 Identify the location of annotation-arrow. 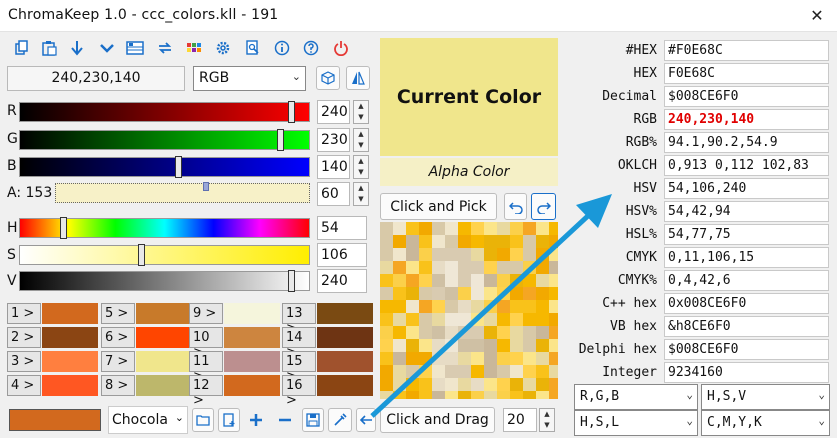
(491, 306).